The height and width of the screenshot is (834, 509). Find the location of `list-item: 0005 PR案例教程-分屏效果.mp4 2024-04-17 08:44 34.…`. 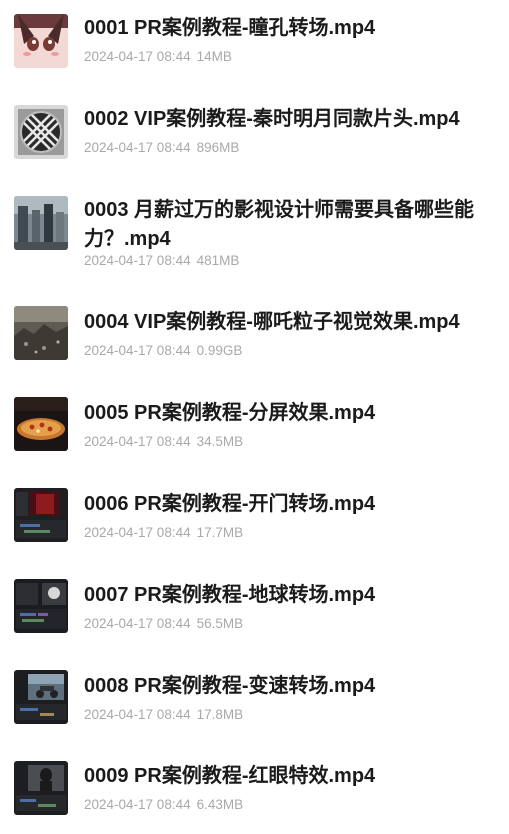

list-item: 0005 PR案例教程-分屏效果.mp4 2024-04-17 08:44 34.… is located at coordinates (254, 431).